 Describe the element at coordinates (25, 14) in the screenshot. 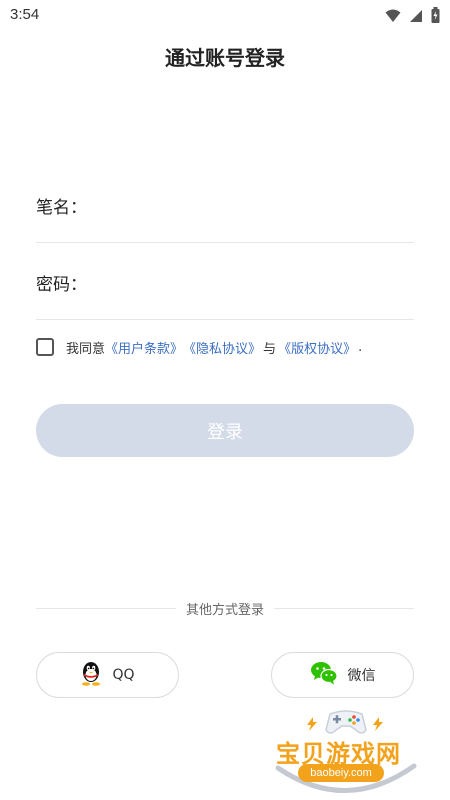

I see `status-time: 3:54` at that location.